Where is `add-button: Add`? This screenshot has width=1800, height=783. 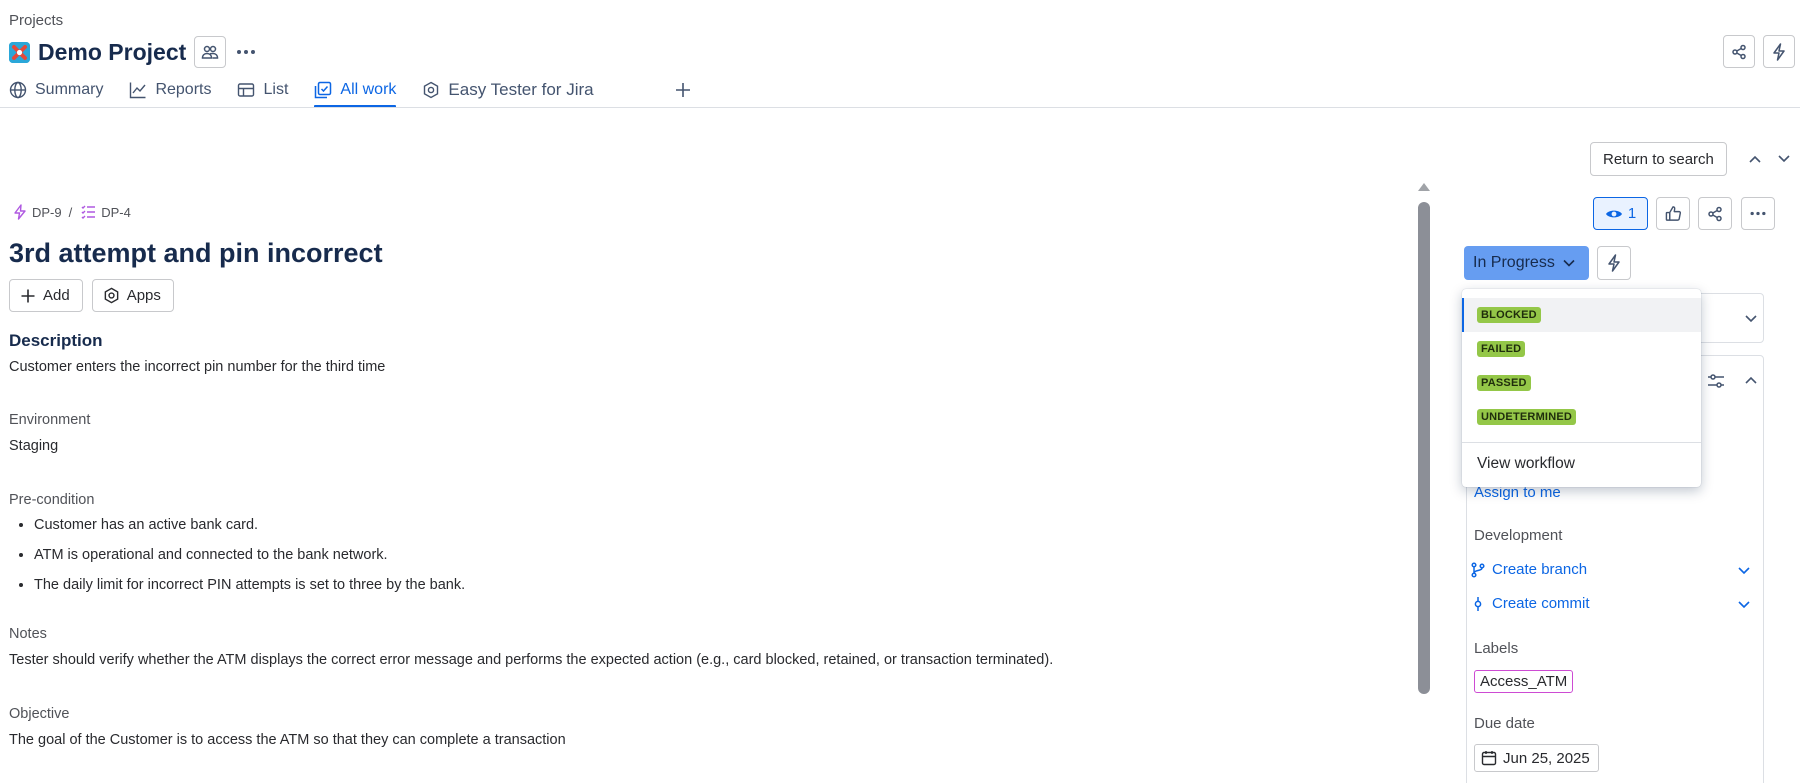 add-button: Add is located at coordinates (46, 295).